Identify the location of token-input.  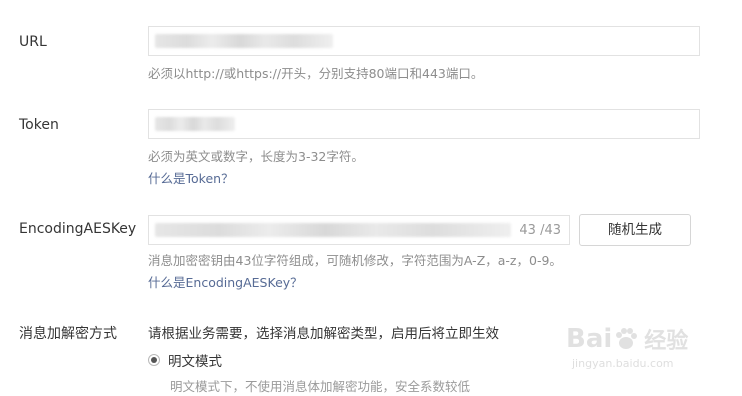
(424, 124).